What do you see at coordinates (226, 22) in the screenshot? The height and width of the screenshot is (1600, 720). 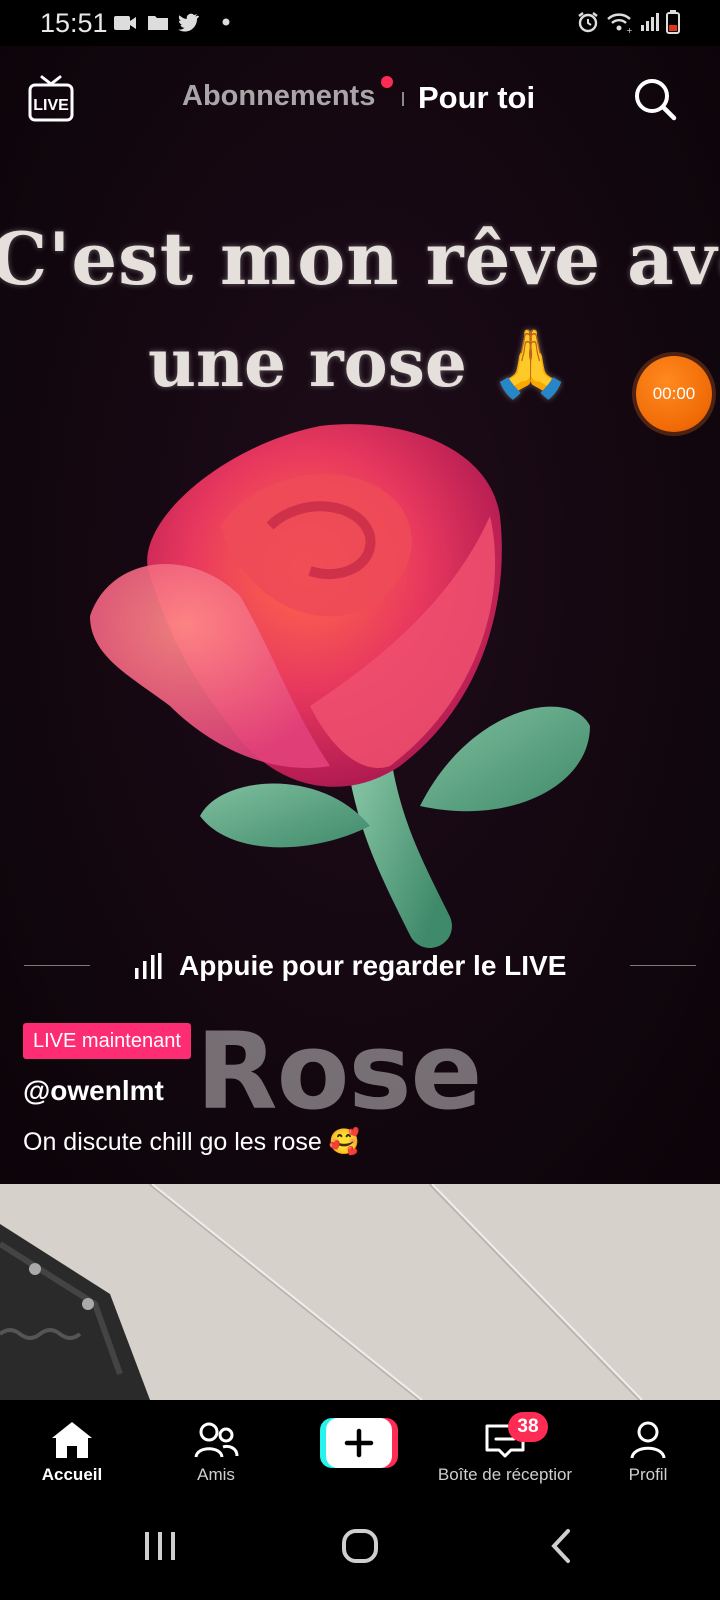 I see `notification-dot-icon` at bounding box center [226, 22].